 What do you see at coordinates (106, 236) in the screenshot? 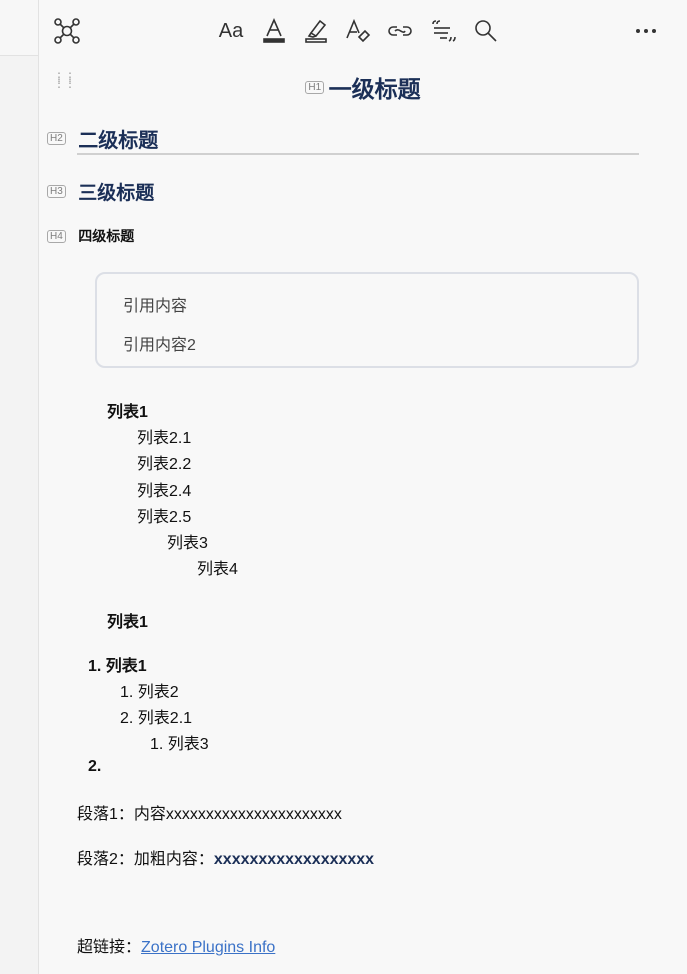
I see `heading-4-text: 四级标题` at bounding box center [106, 236].